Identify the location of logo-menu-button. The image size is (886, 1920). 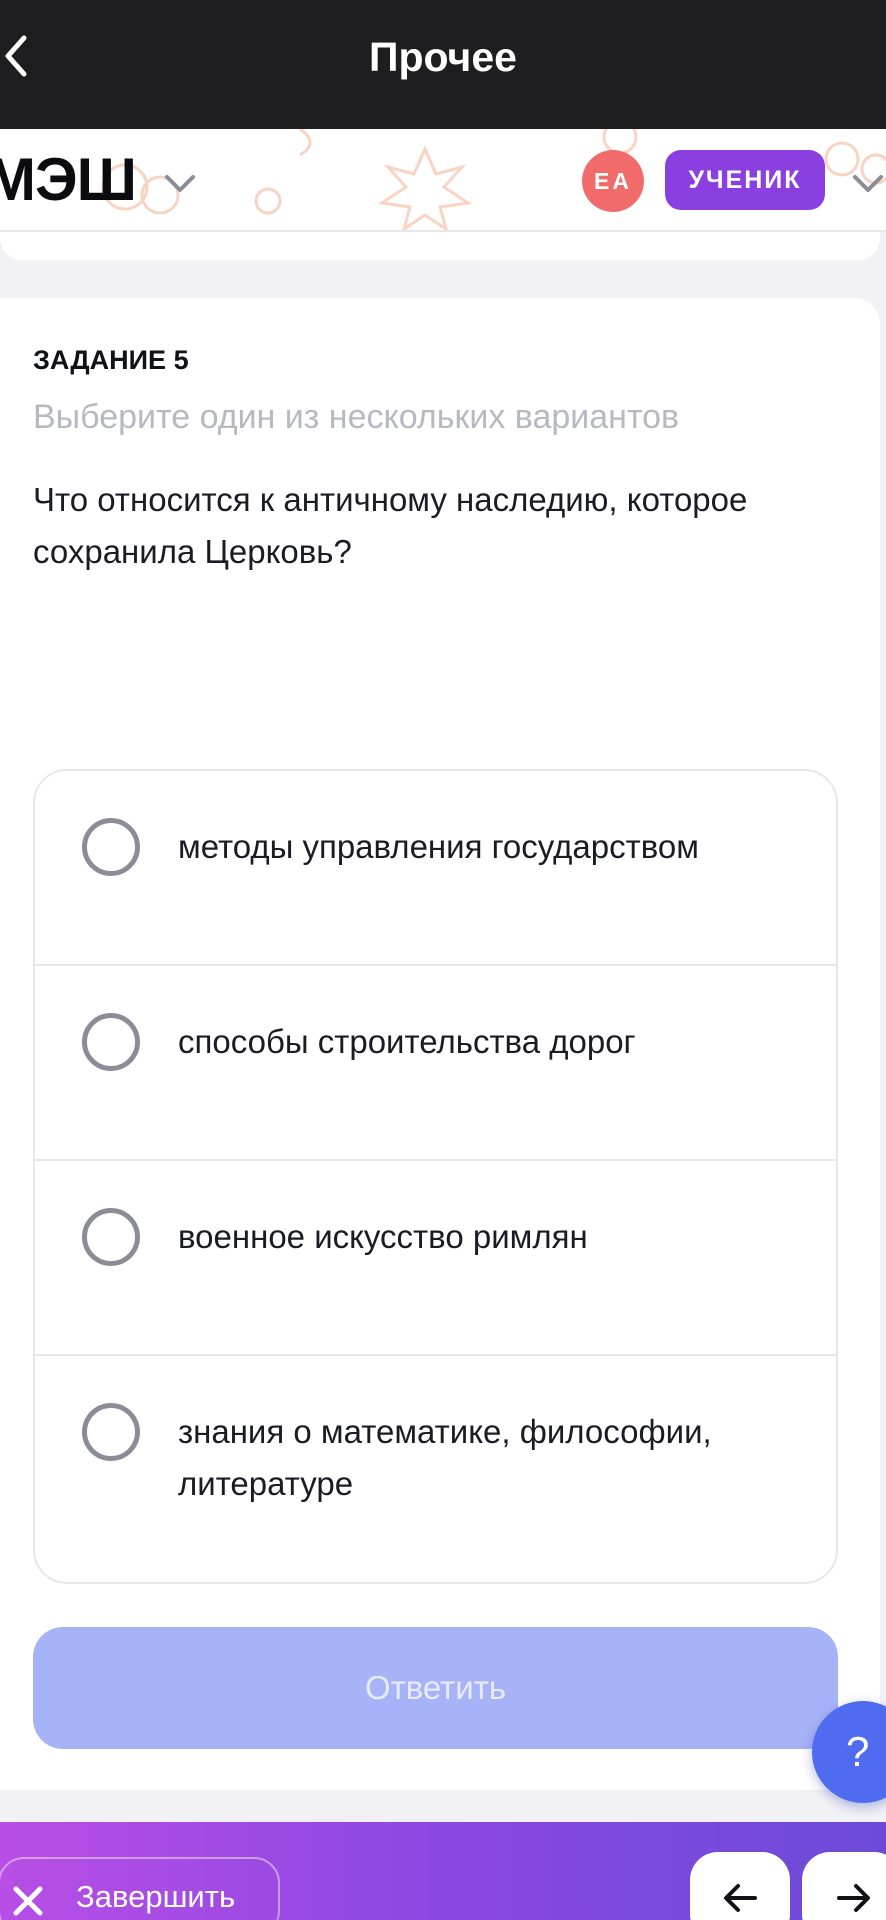
(180, 184).